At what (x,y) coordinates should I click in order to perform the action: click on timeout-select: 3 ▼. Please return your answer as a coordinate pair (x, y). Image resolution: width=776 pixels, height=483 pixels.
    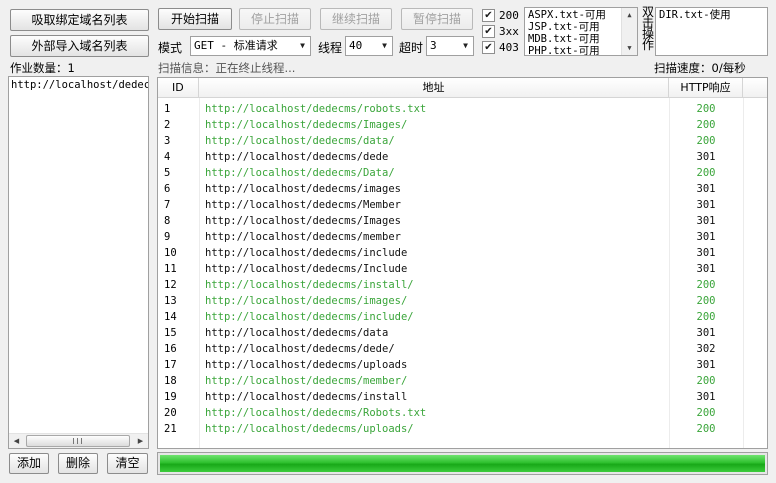
    Looking at the image, I should click on (450, 46).